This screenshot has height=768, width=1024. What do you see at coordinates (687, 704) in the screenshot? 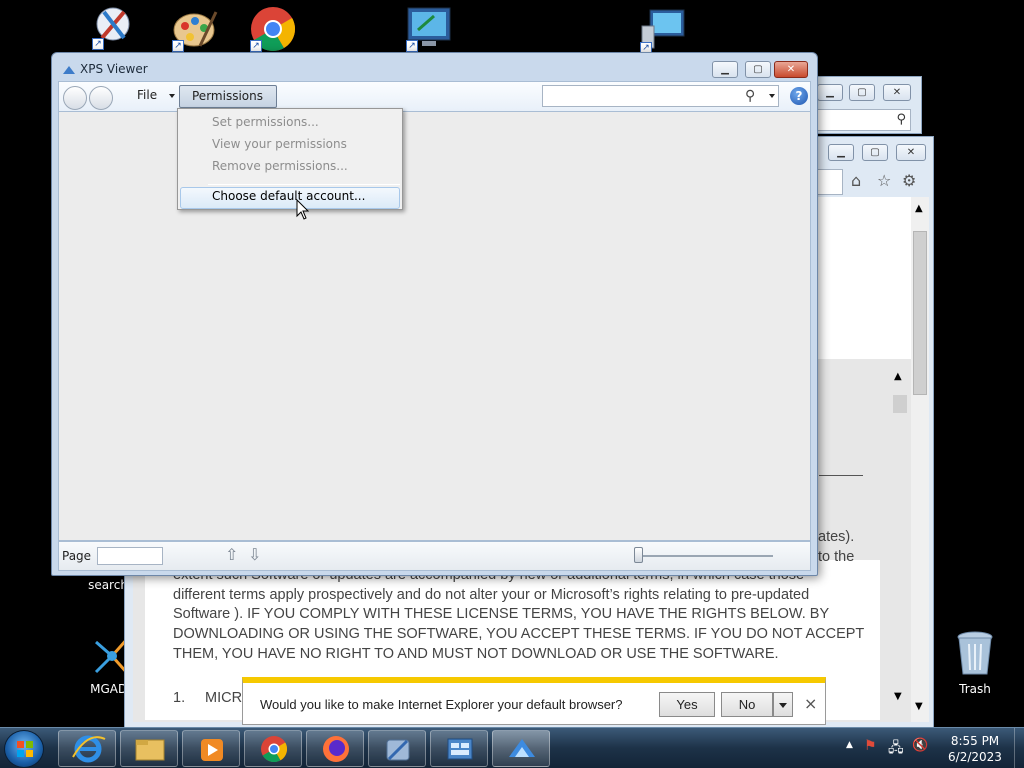
I see `yes-button: Yes` at bounding box center [687, 704].